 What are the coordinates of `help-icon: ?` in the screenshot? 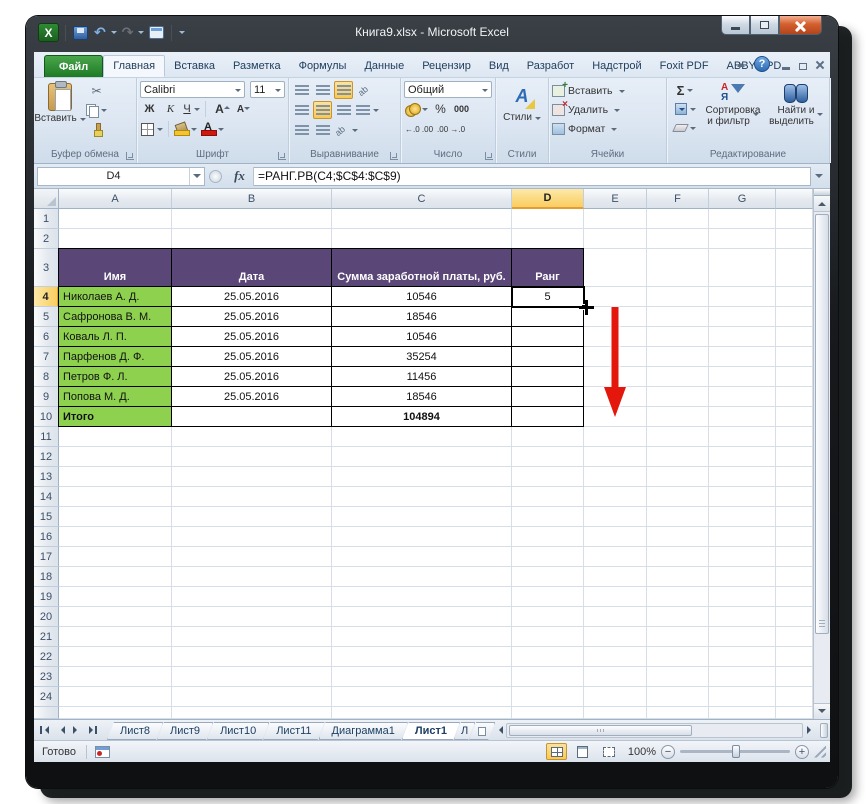 It's located at (762, 64).